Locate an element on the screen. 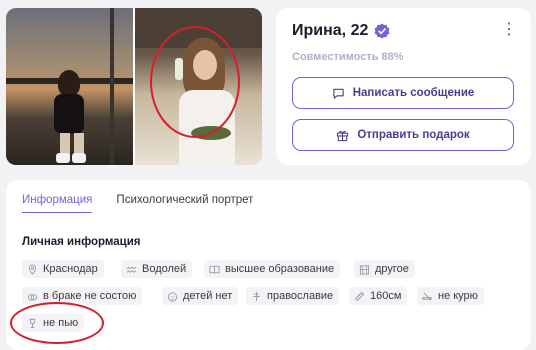  send-gift-button: Отправить подарок is located at coordinates (403, 135).